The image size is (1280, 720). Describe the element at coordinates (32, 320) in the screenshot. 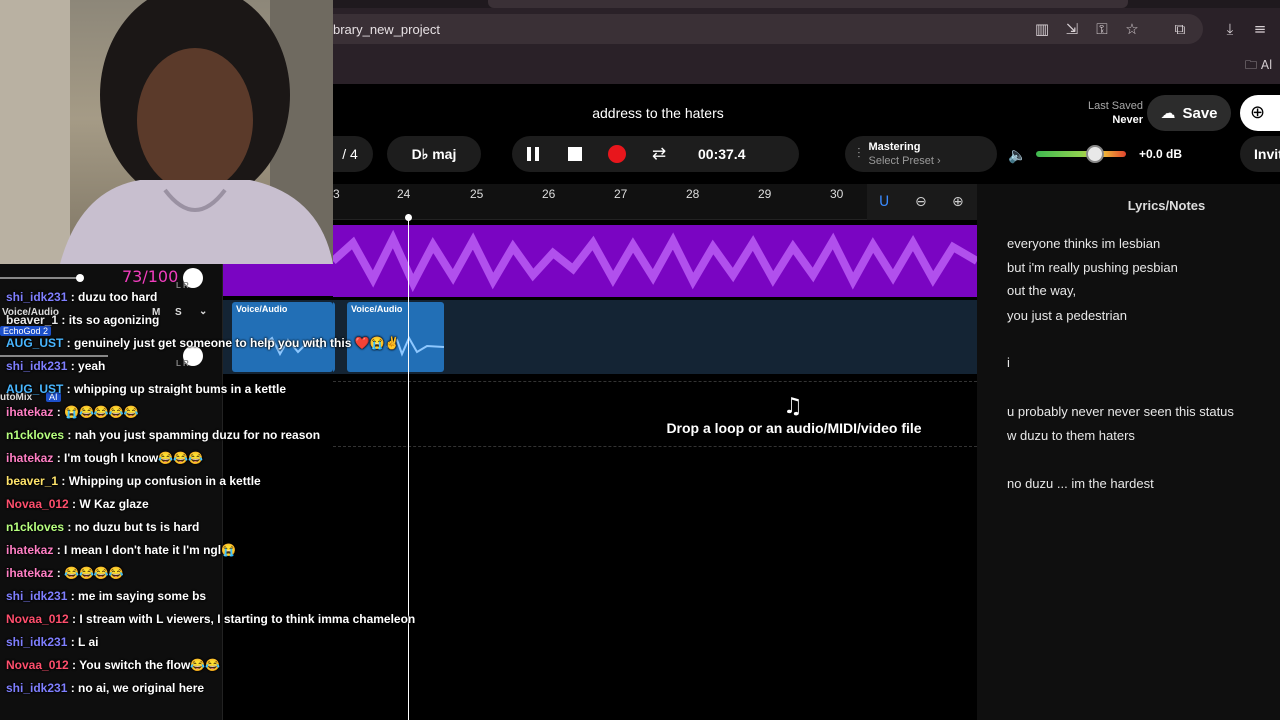

I see `chat-username: beaver_1` at that location.